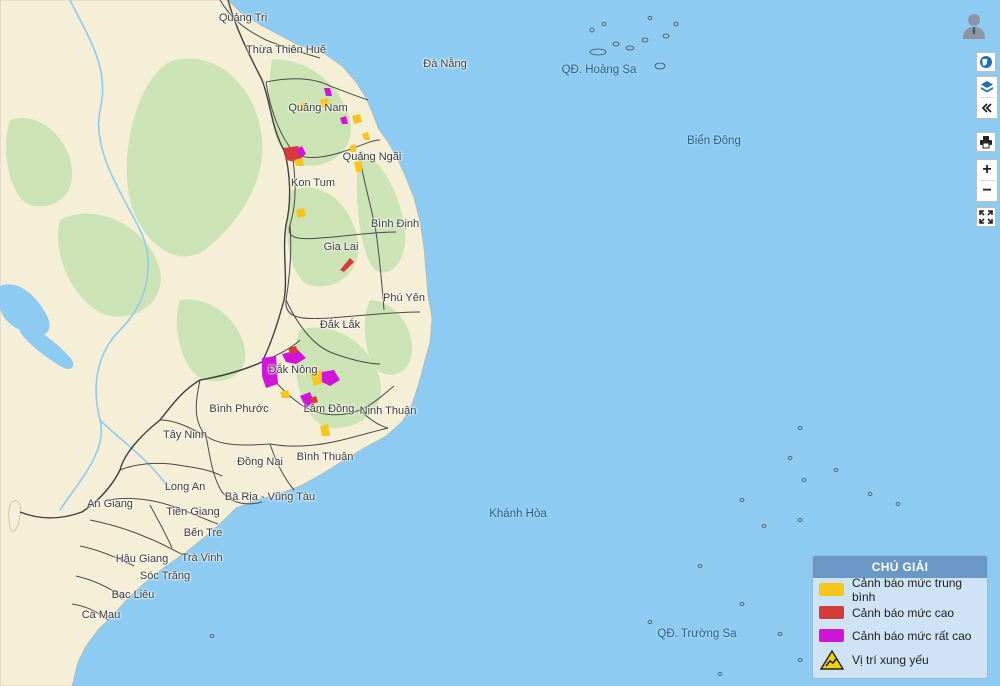  What do you see at coordinates (325, 457) in the screenshot?
I see `place-label: Bình Thuận` at bounding box center [325, 457].